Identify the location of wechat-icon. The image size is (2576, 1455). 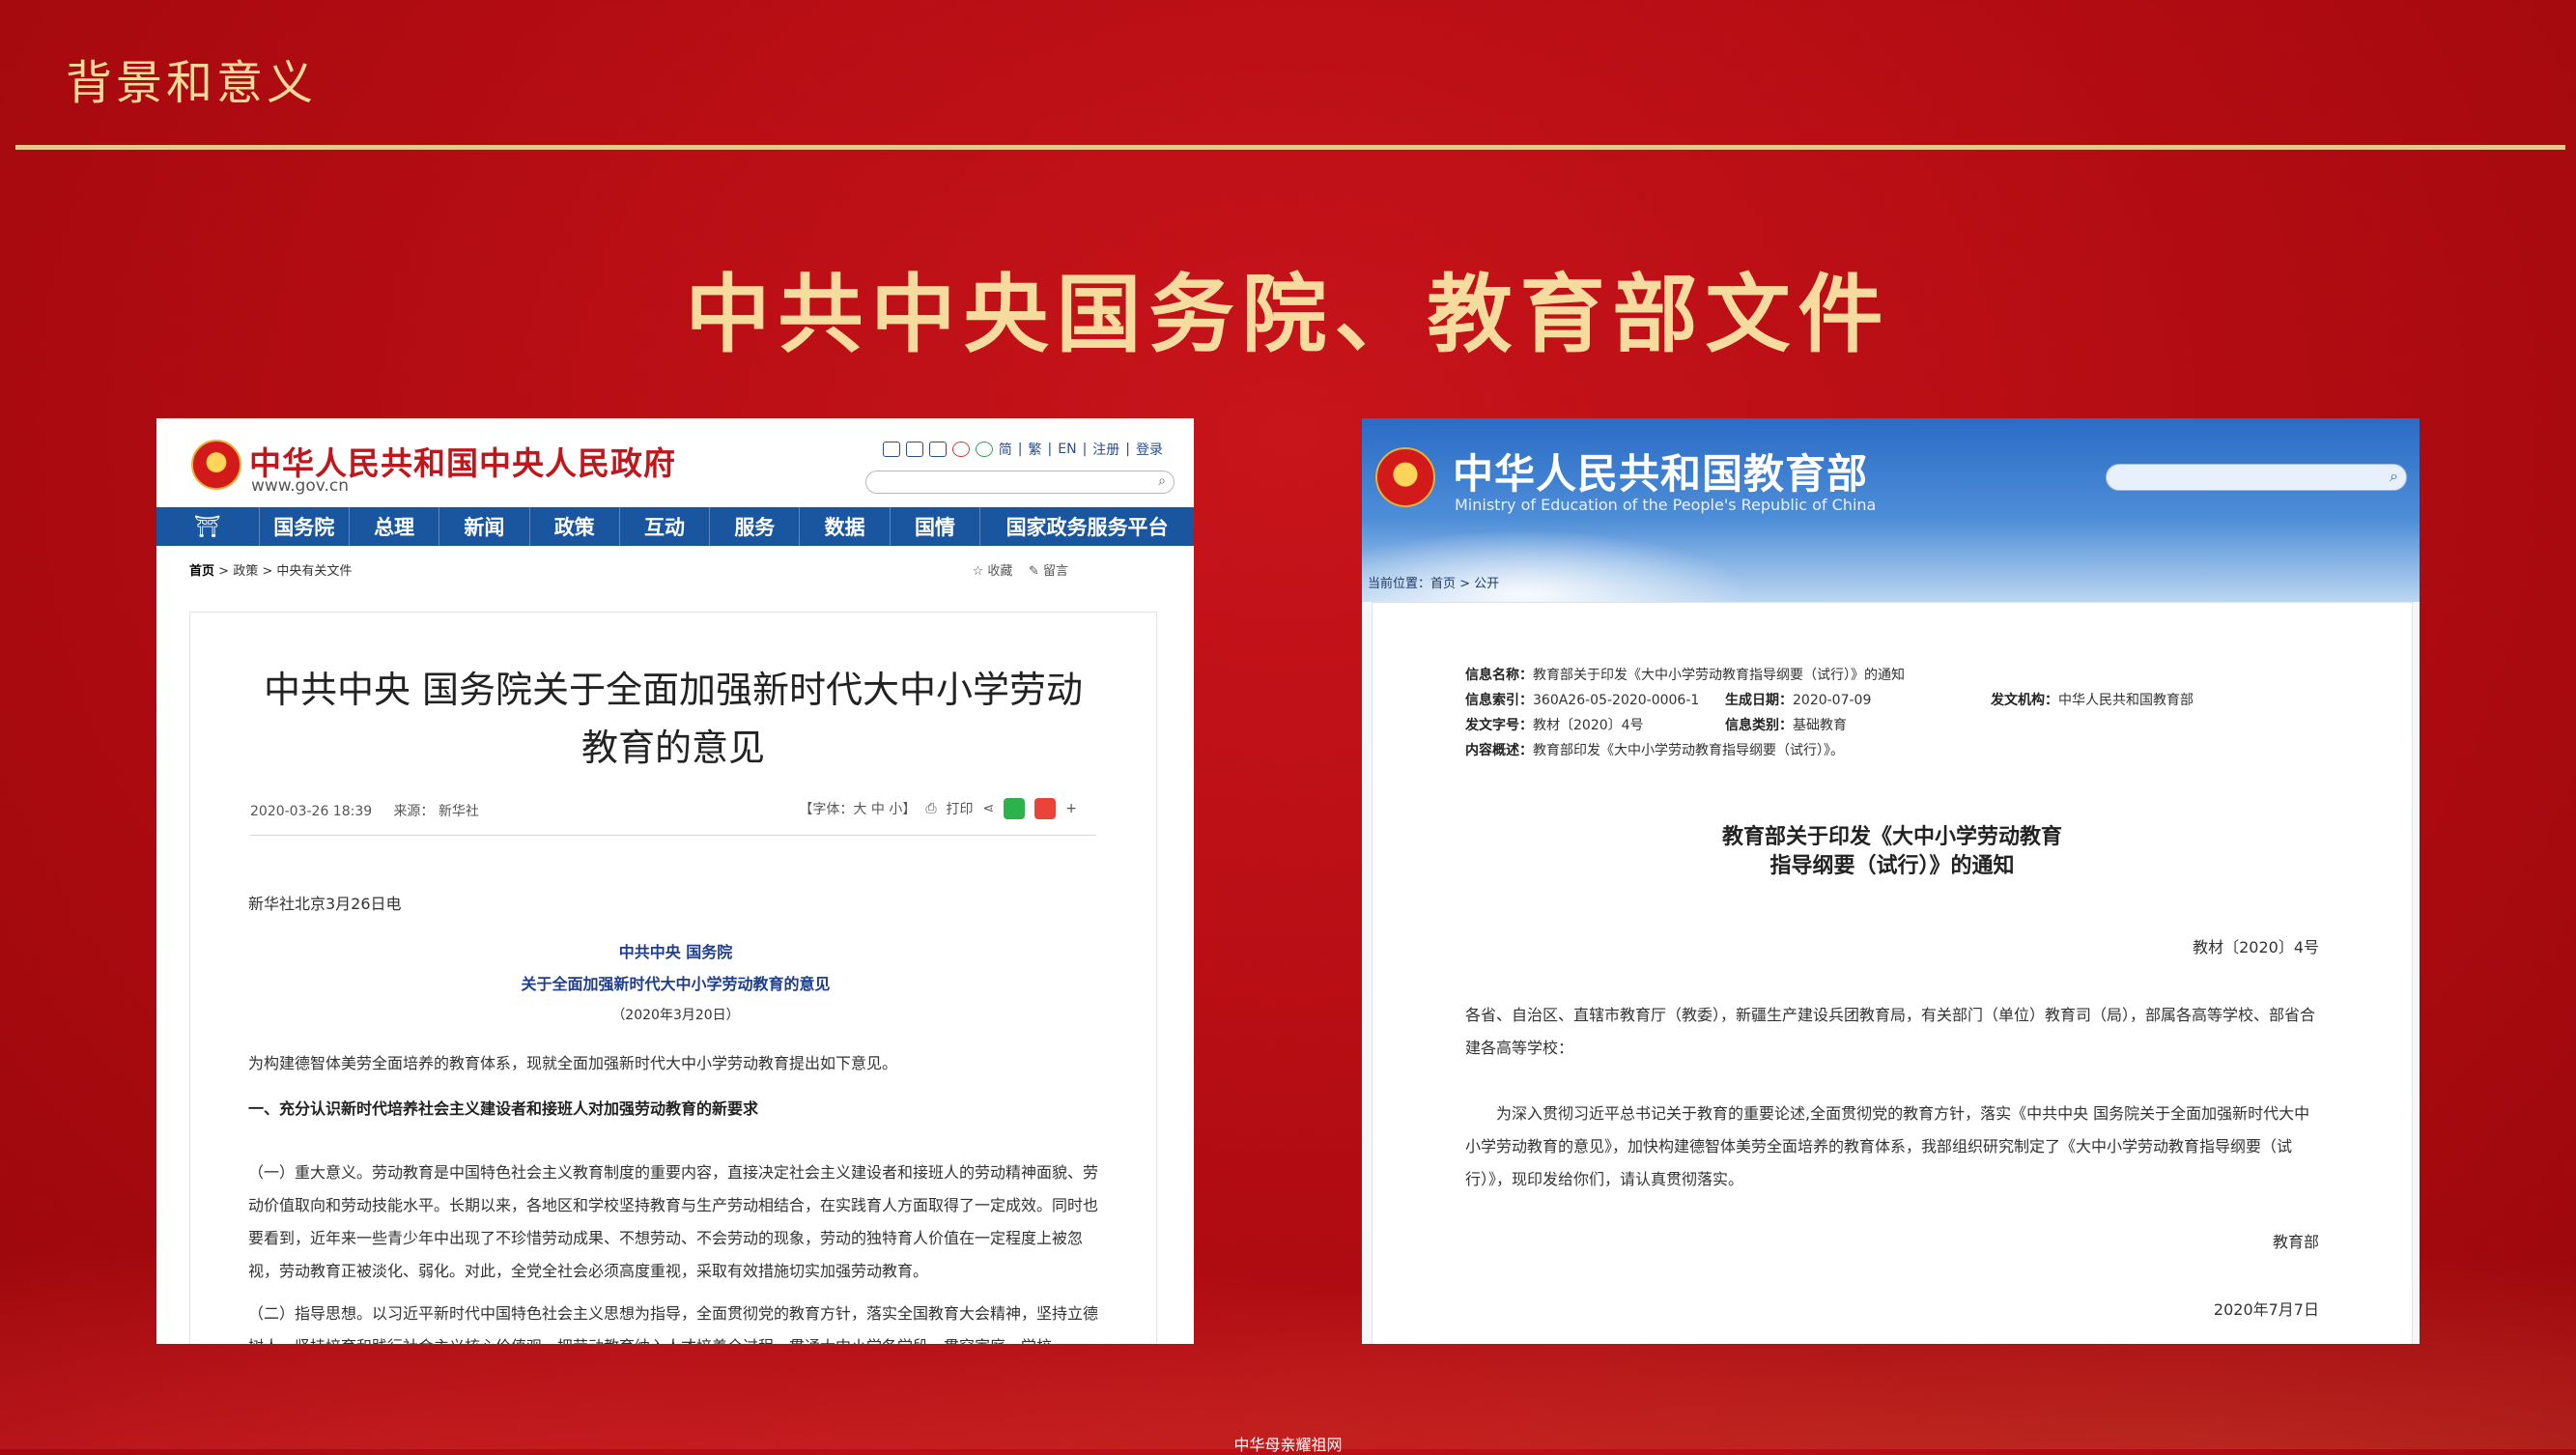
(984, 450).